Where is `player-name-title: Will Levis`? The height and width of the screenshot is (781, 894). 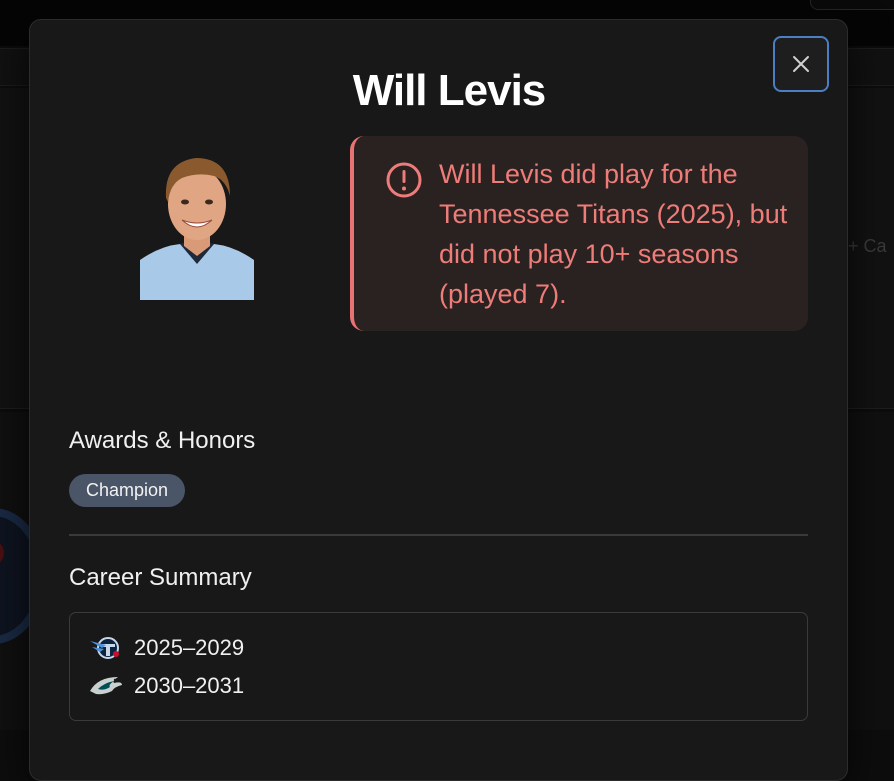
player-name-title: Will Levis is located at coordinates (449, 90).